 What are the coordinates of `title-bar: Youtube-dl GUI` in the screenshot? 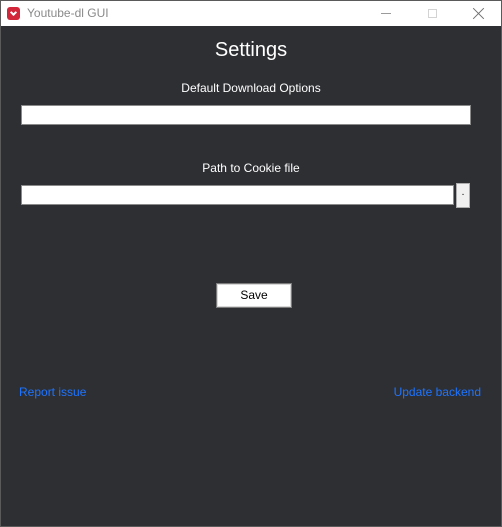 It's located at (251, 13).